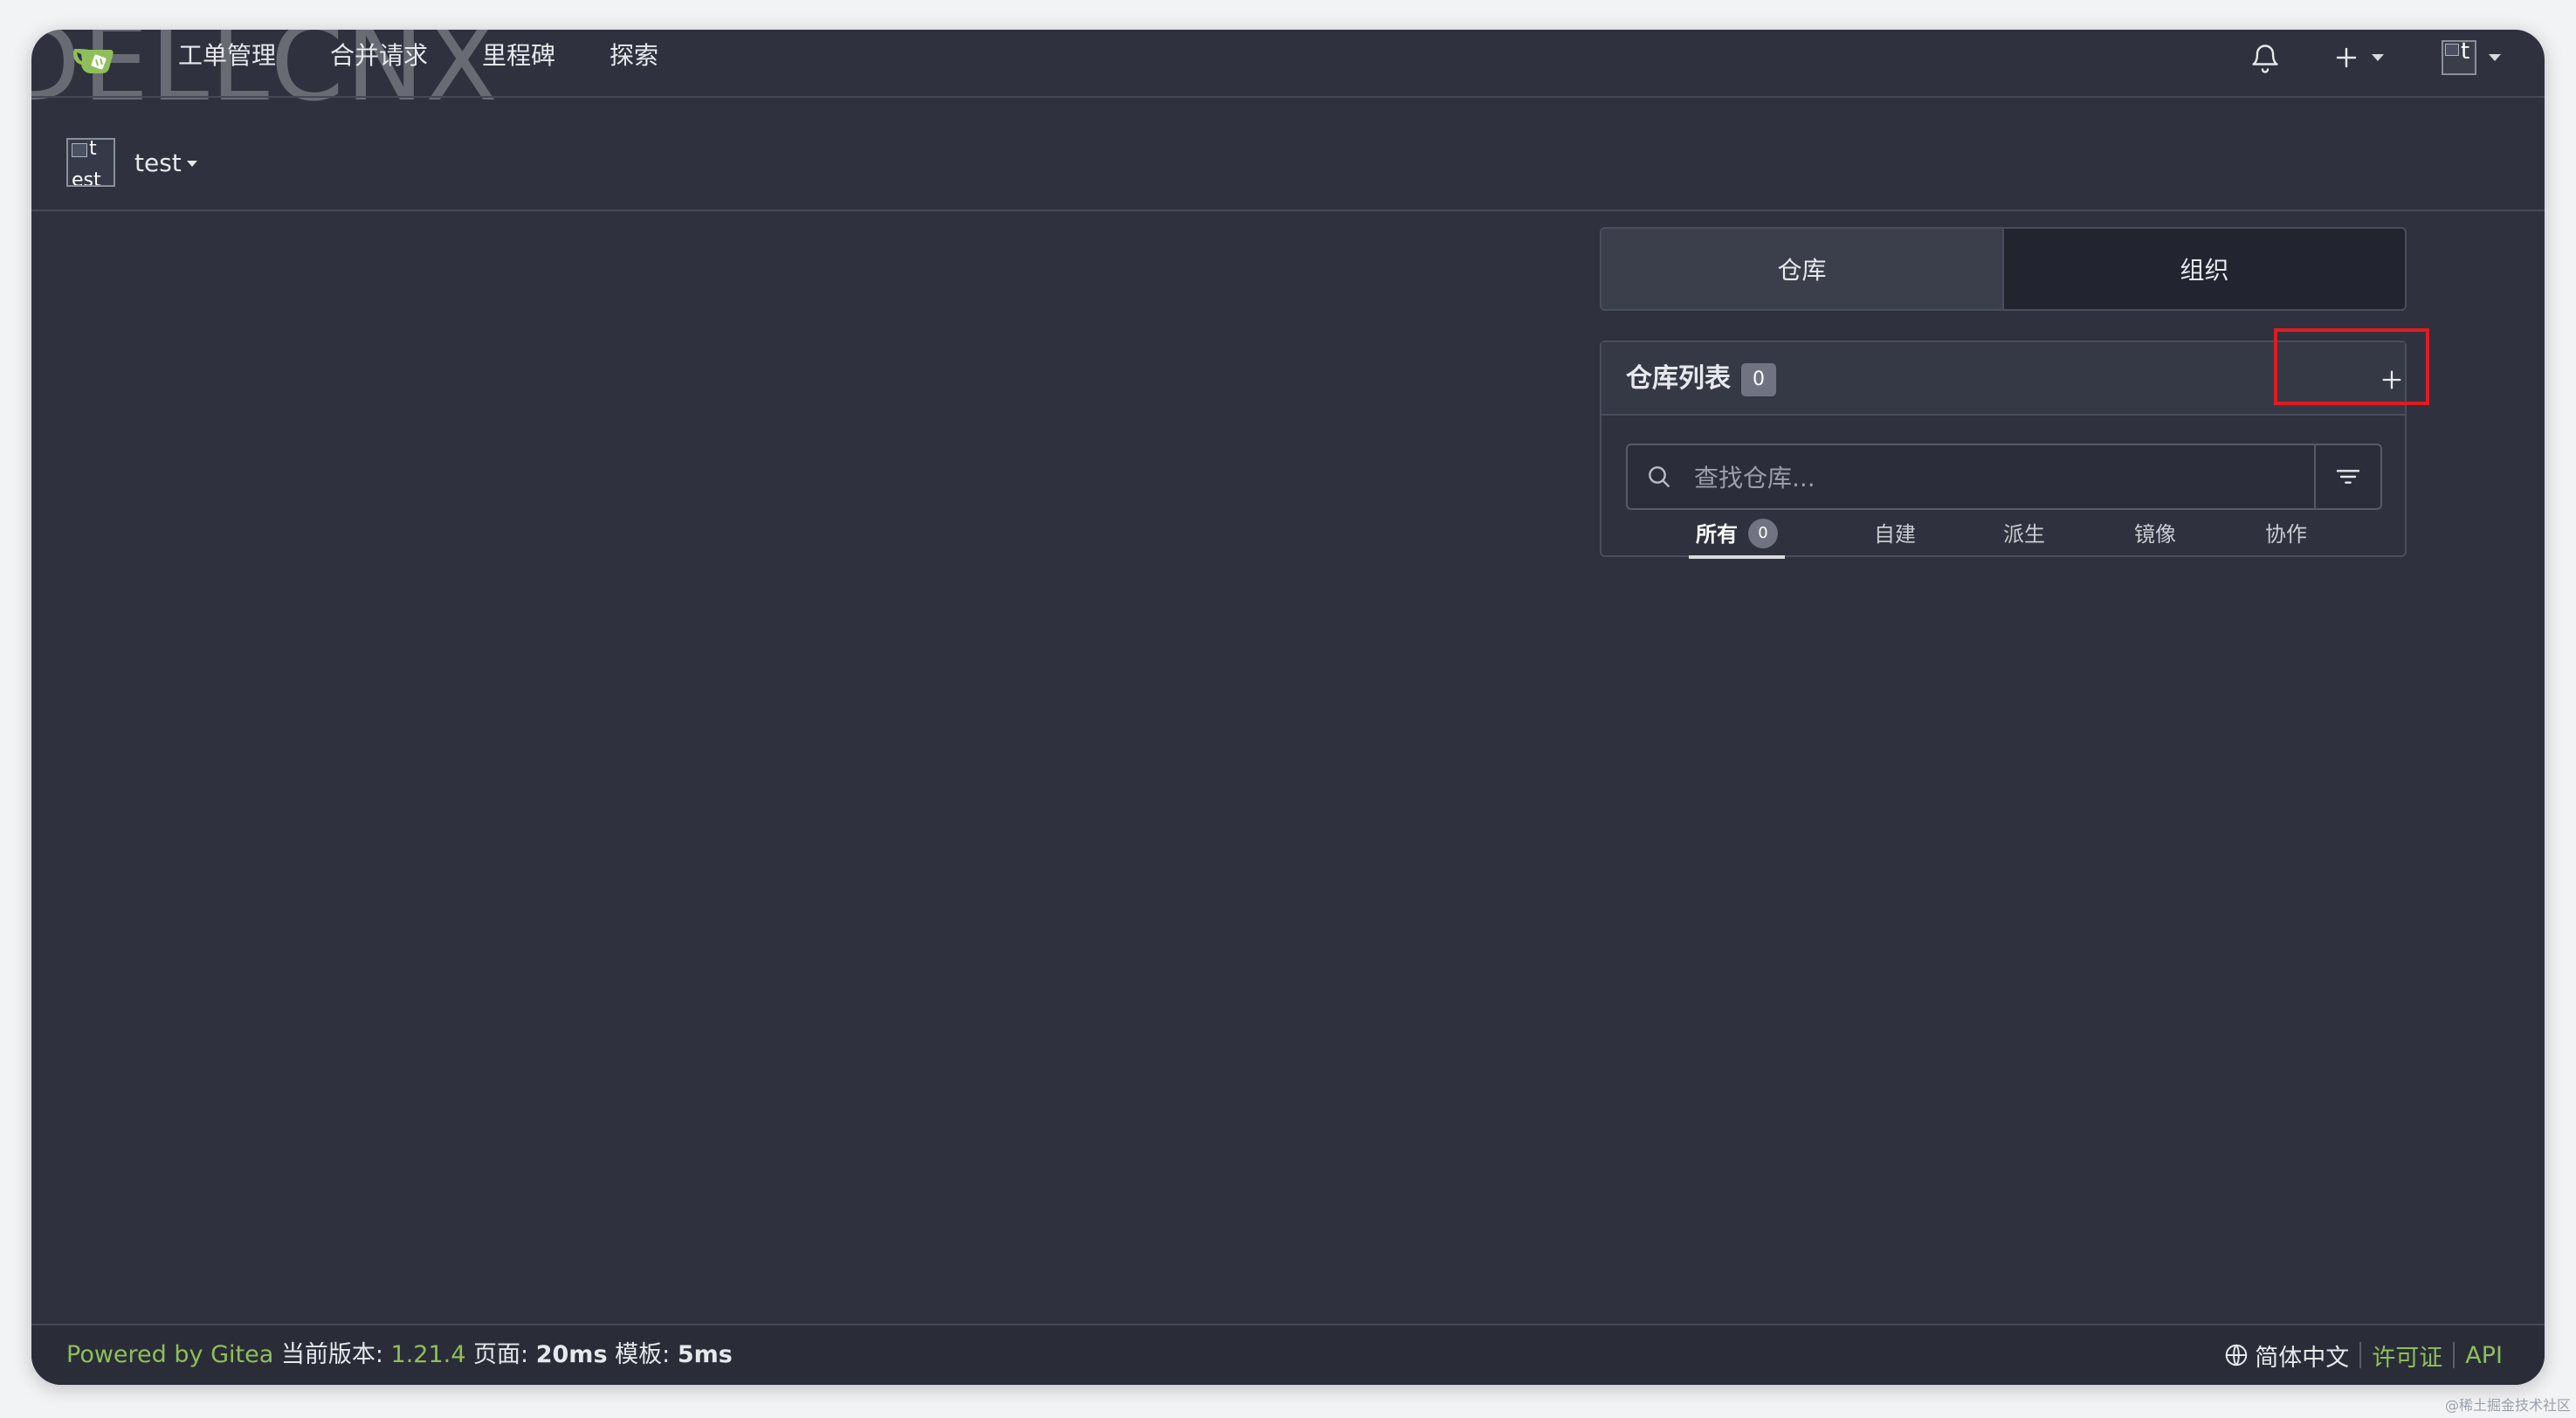 This screenshot has height=1418, width=2576. I want to click on credit-watermark: @稀土掘金技术社区, so click(2507, 1405).